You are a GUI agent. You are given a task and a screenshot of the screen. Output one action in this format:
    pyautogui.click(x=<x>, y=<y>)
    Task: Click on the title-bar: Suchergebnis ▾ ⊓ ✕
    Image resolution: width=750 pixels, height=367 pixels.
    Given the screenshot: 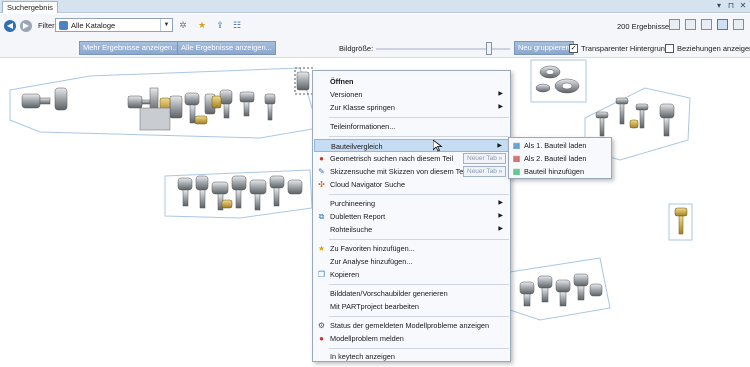 What is the action you would take?
    pyautogui.click(x=375, y=6)
    